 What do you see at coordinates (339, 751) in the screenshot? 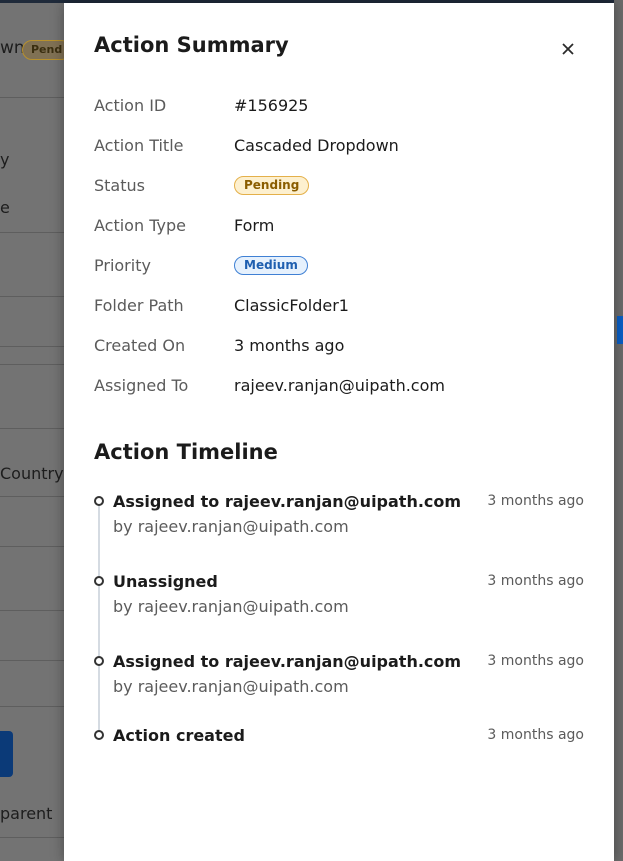
I see `timeline-item: Action created 3 months ago` at bounding box center [339, 751].